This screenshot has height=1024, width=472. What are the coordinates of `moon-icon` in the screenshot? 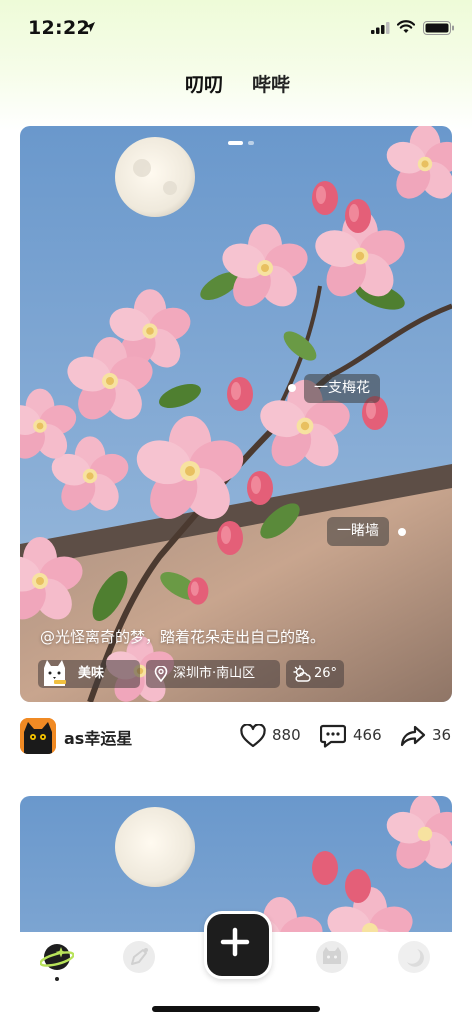 It's located at (414, 957).